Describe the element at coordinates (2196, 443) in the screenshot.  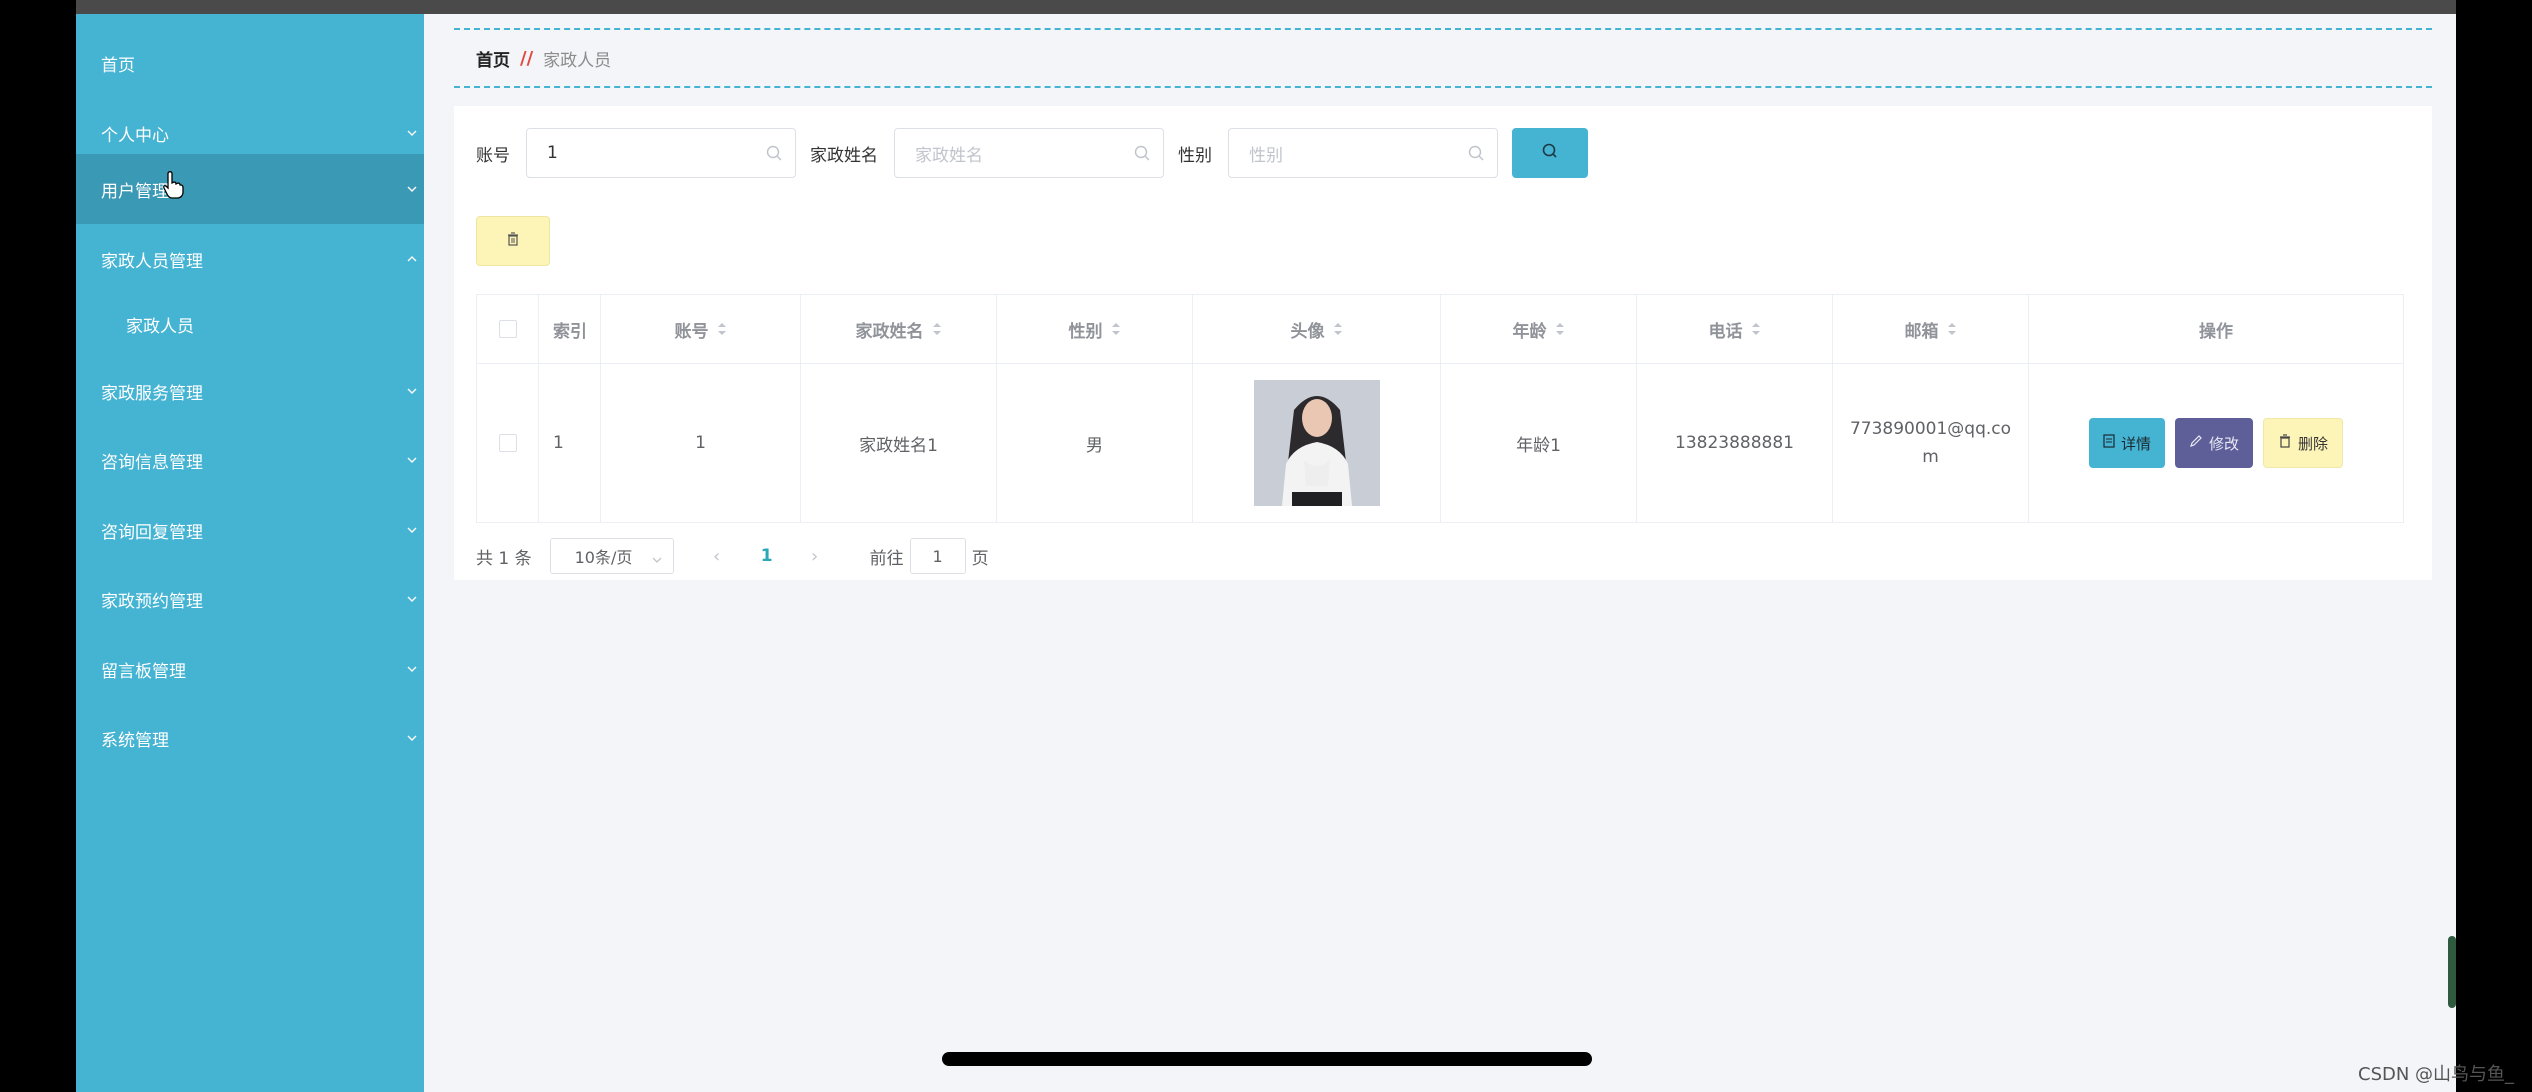
I see `edit-icon` at that location.